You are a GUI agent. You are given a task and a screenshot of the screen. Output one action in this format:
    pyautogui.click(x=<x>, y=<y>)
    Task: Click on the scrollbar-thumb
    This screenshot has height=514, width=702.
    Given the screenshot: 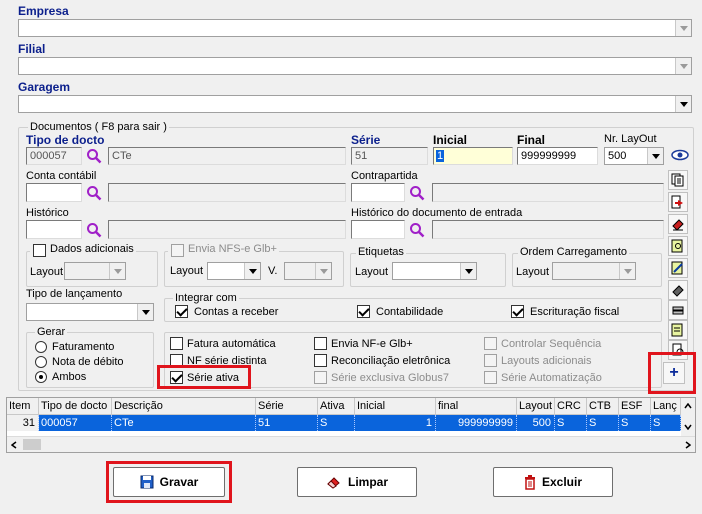 What is the action you would take?
    pyautogui.click(x=32, y=444)
    